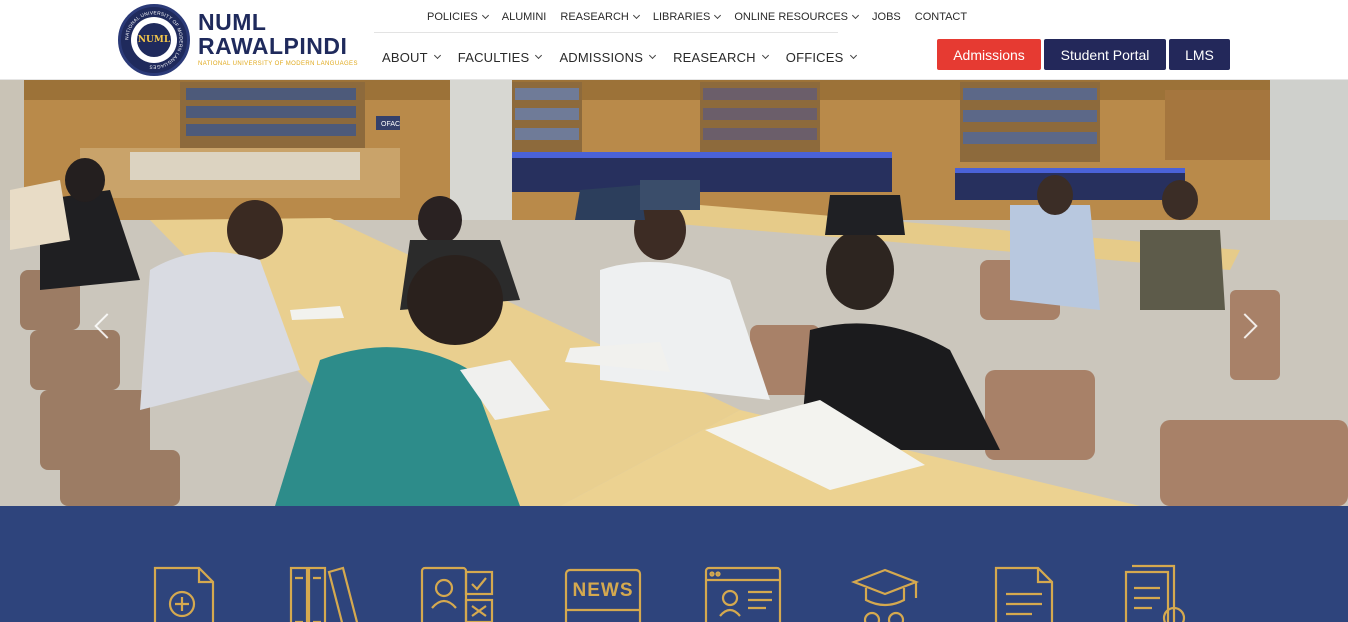  I want to click on main-nav-label: OFFICES, so click(814, 57).